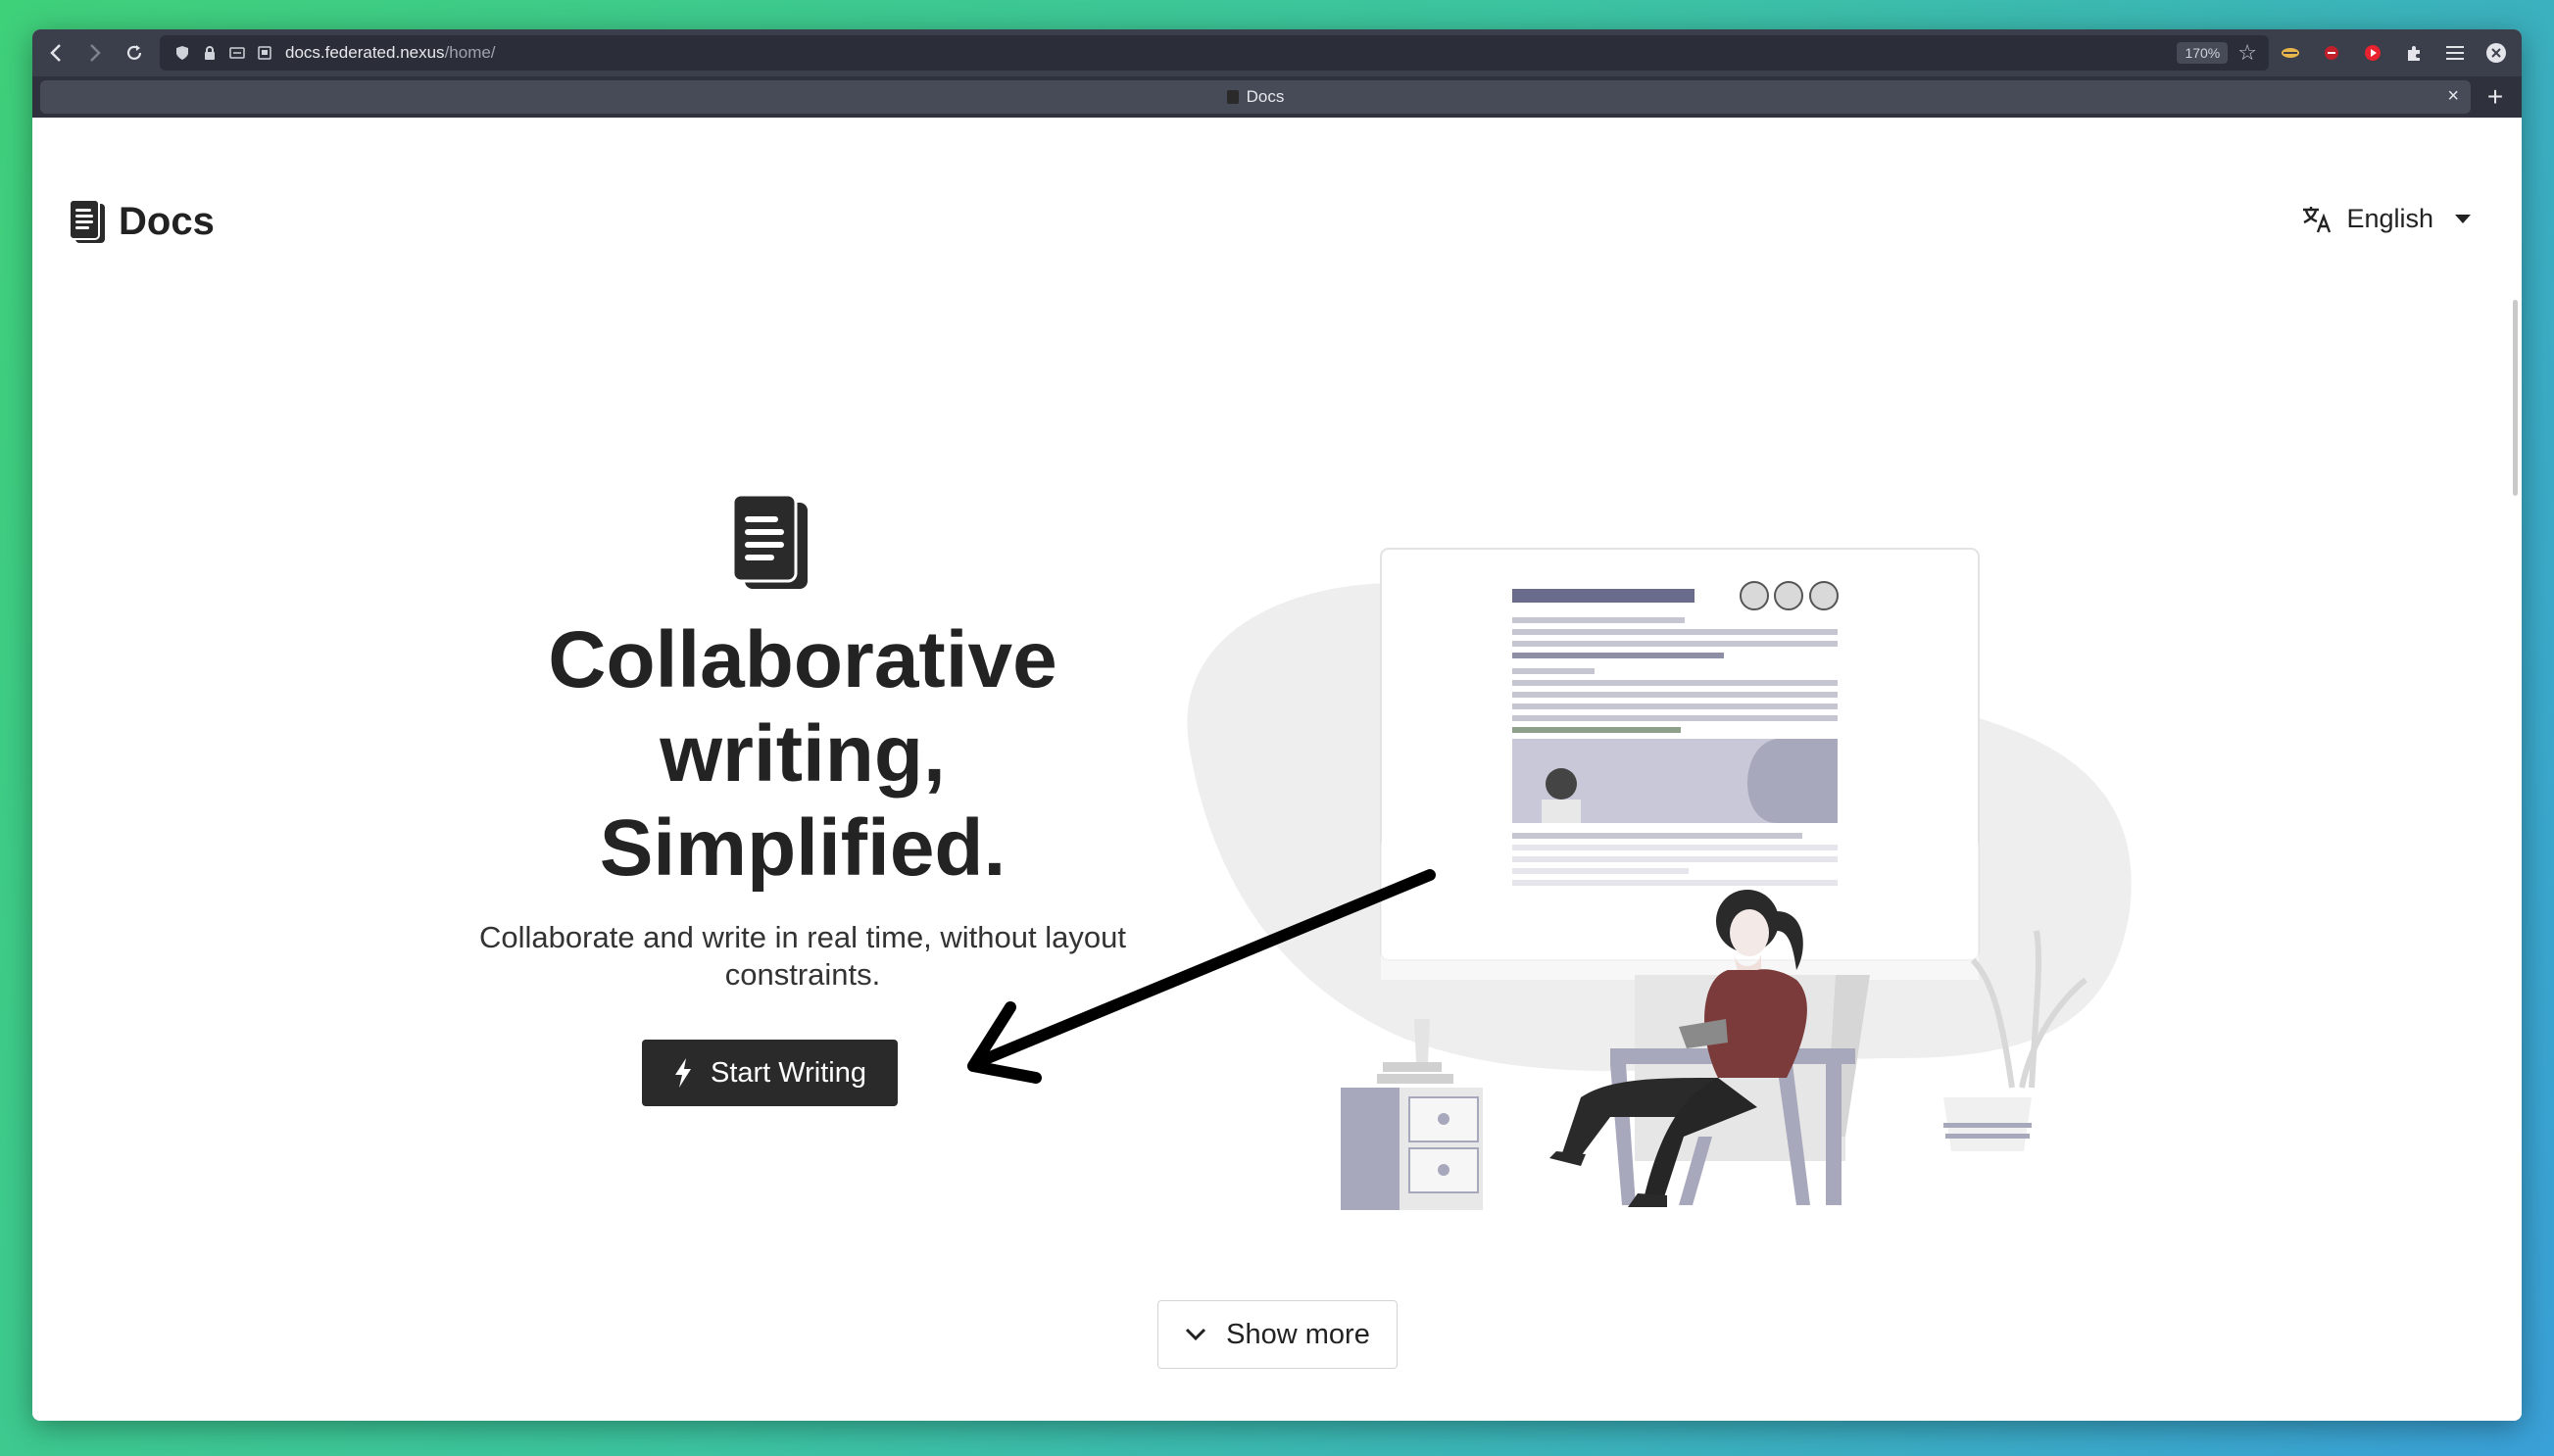 The image size is (2554, 1456). What do you see at coordinates (55, 53) in the screenshot?
I see `back-icon` at bounding box center [55, 53].